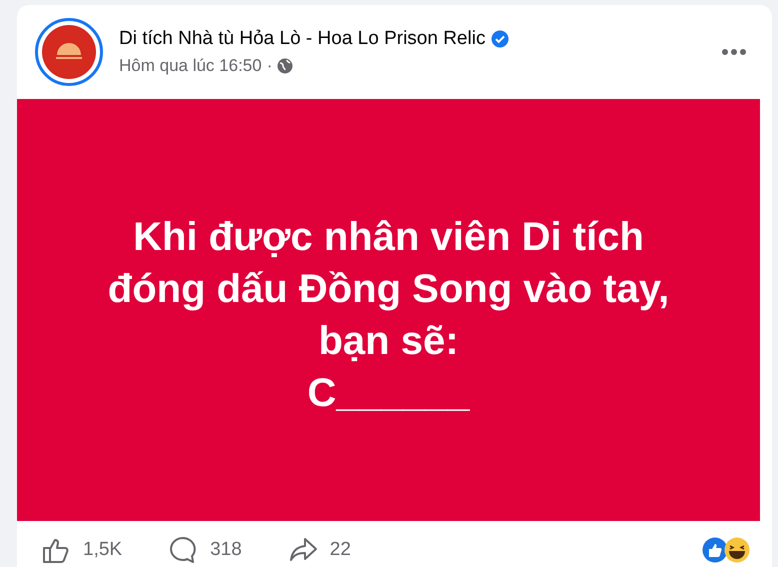 This screenshot has height=567, width=778. Describe the element at coordinates (302, 39) in the screenshot. I see `page-name: Di tích Nhà tù Hỏa Lò - Hoa Lo Prison Relic` at that location.